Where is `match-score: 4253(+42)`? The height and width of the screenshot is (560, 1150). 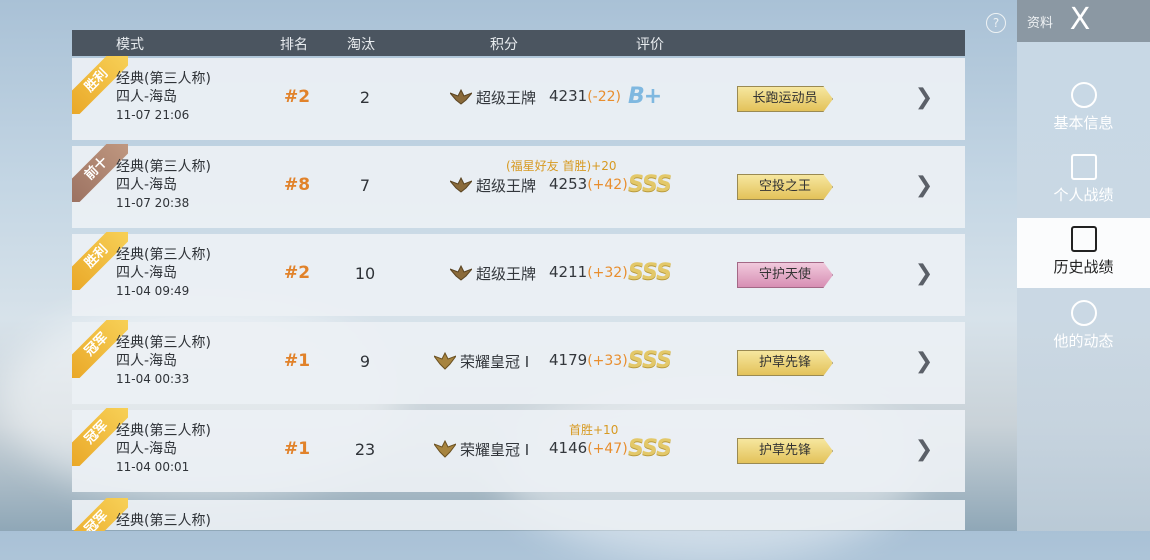 match-score: 4253(+42) is located at coordinates (588, 184).